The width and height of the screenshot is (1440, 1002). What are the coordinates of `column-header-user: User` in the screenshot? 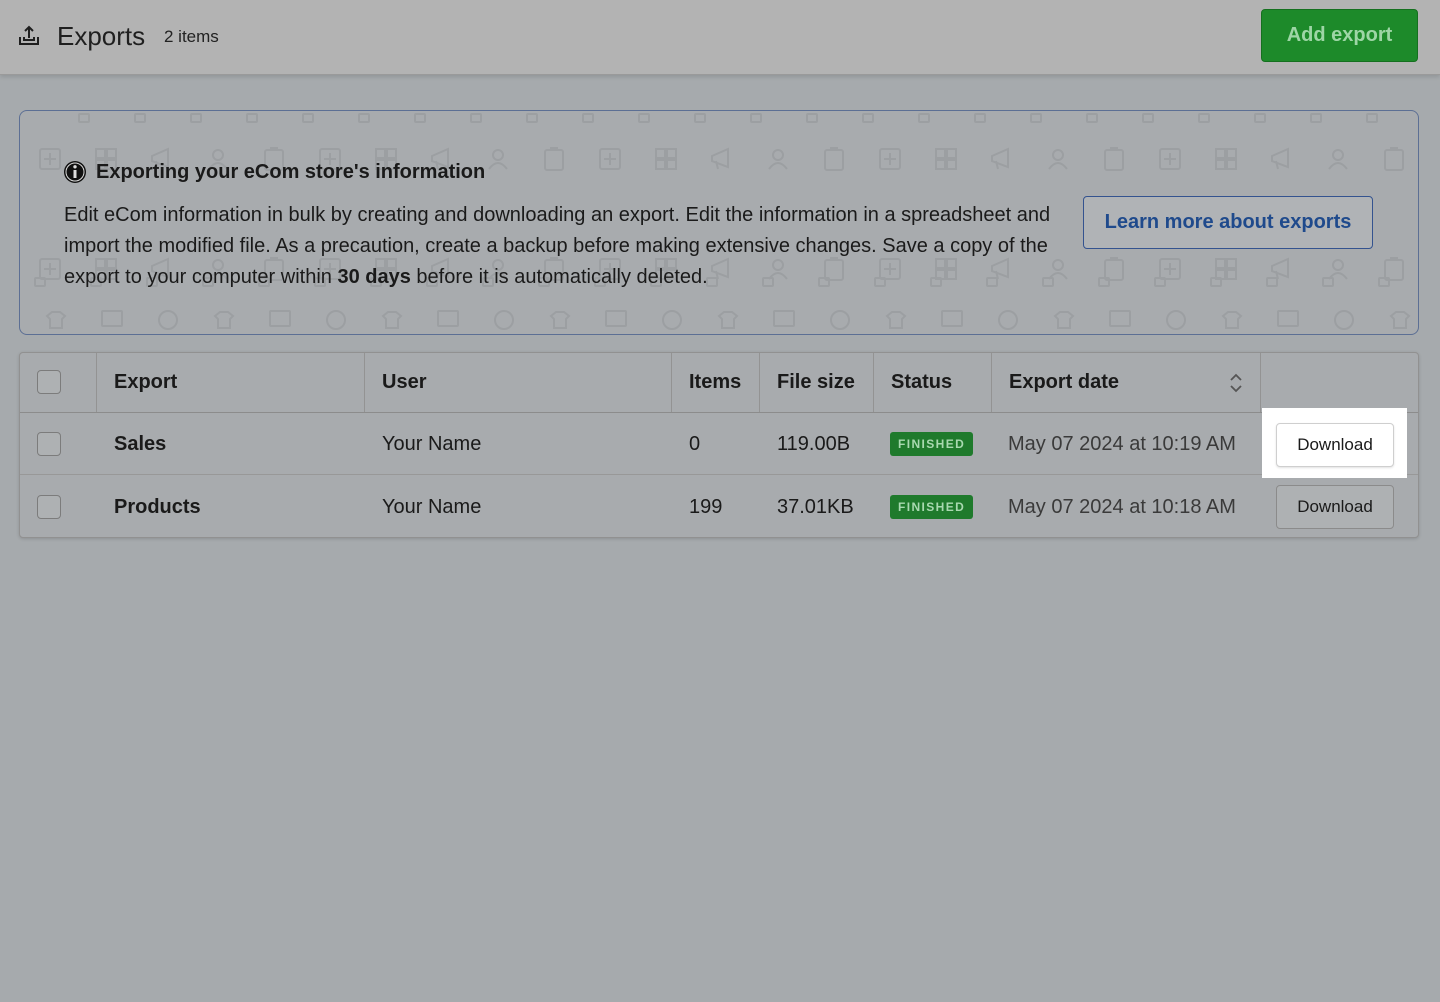 It's located at (518, 382).